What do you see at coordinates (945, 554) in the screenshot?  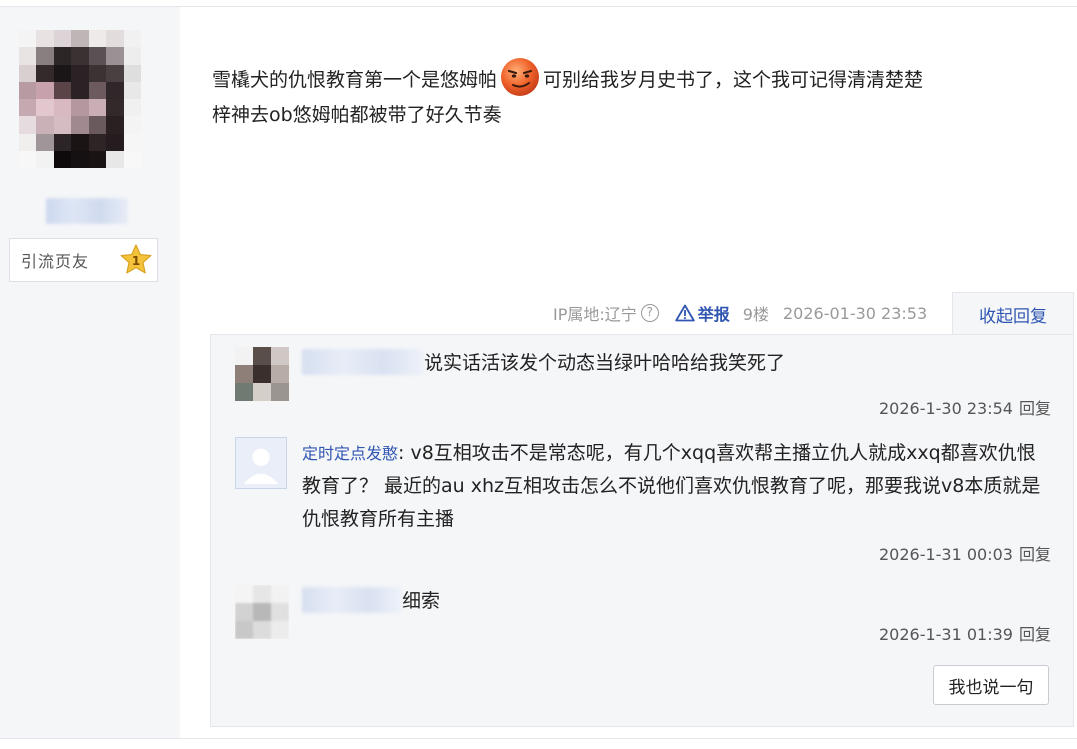 I see `reply-time: 2026-1-31 00:03` at bounding box center [945, 554].